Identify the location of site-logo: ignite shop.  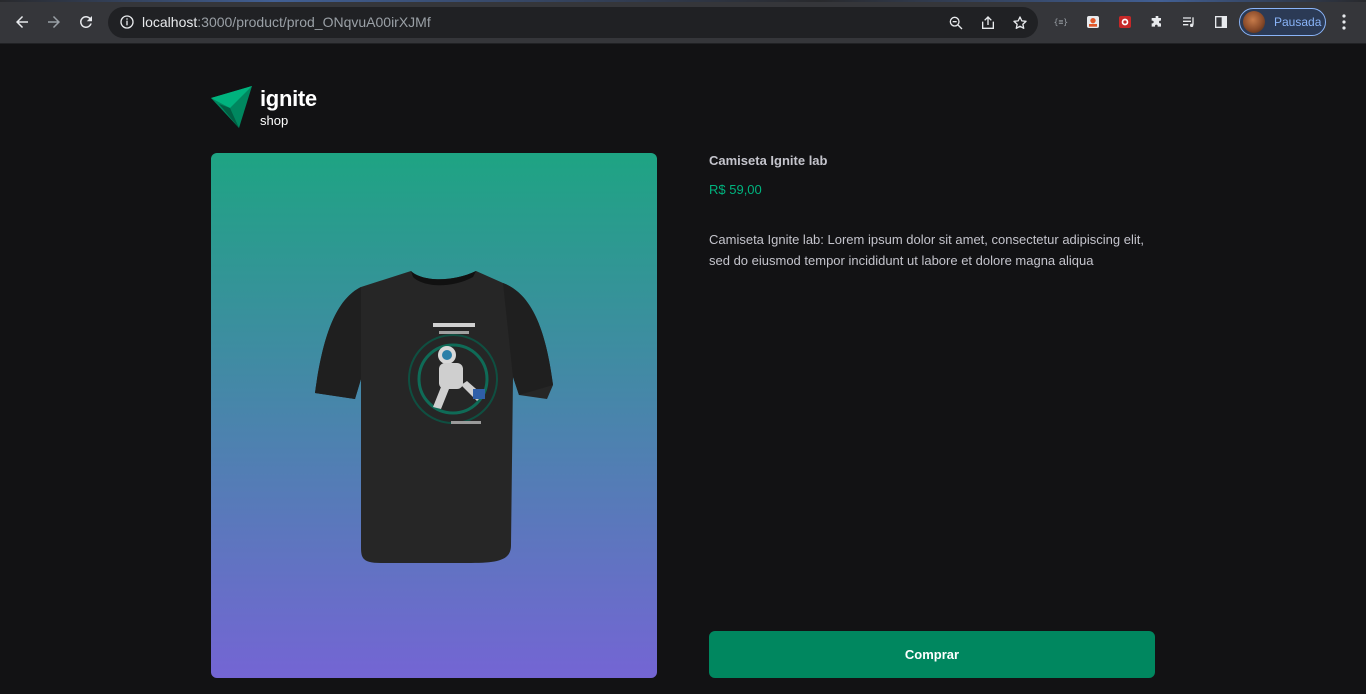
(271, 108).